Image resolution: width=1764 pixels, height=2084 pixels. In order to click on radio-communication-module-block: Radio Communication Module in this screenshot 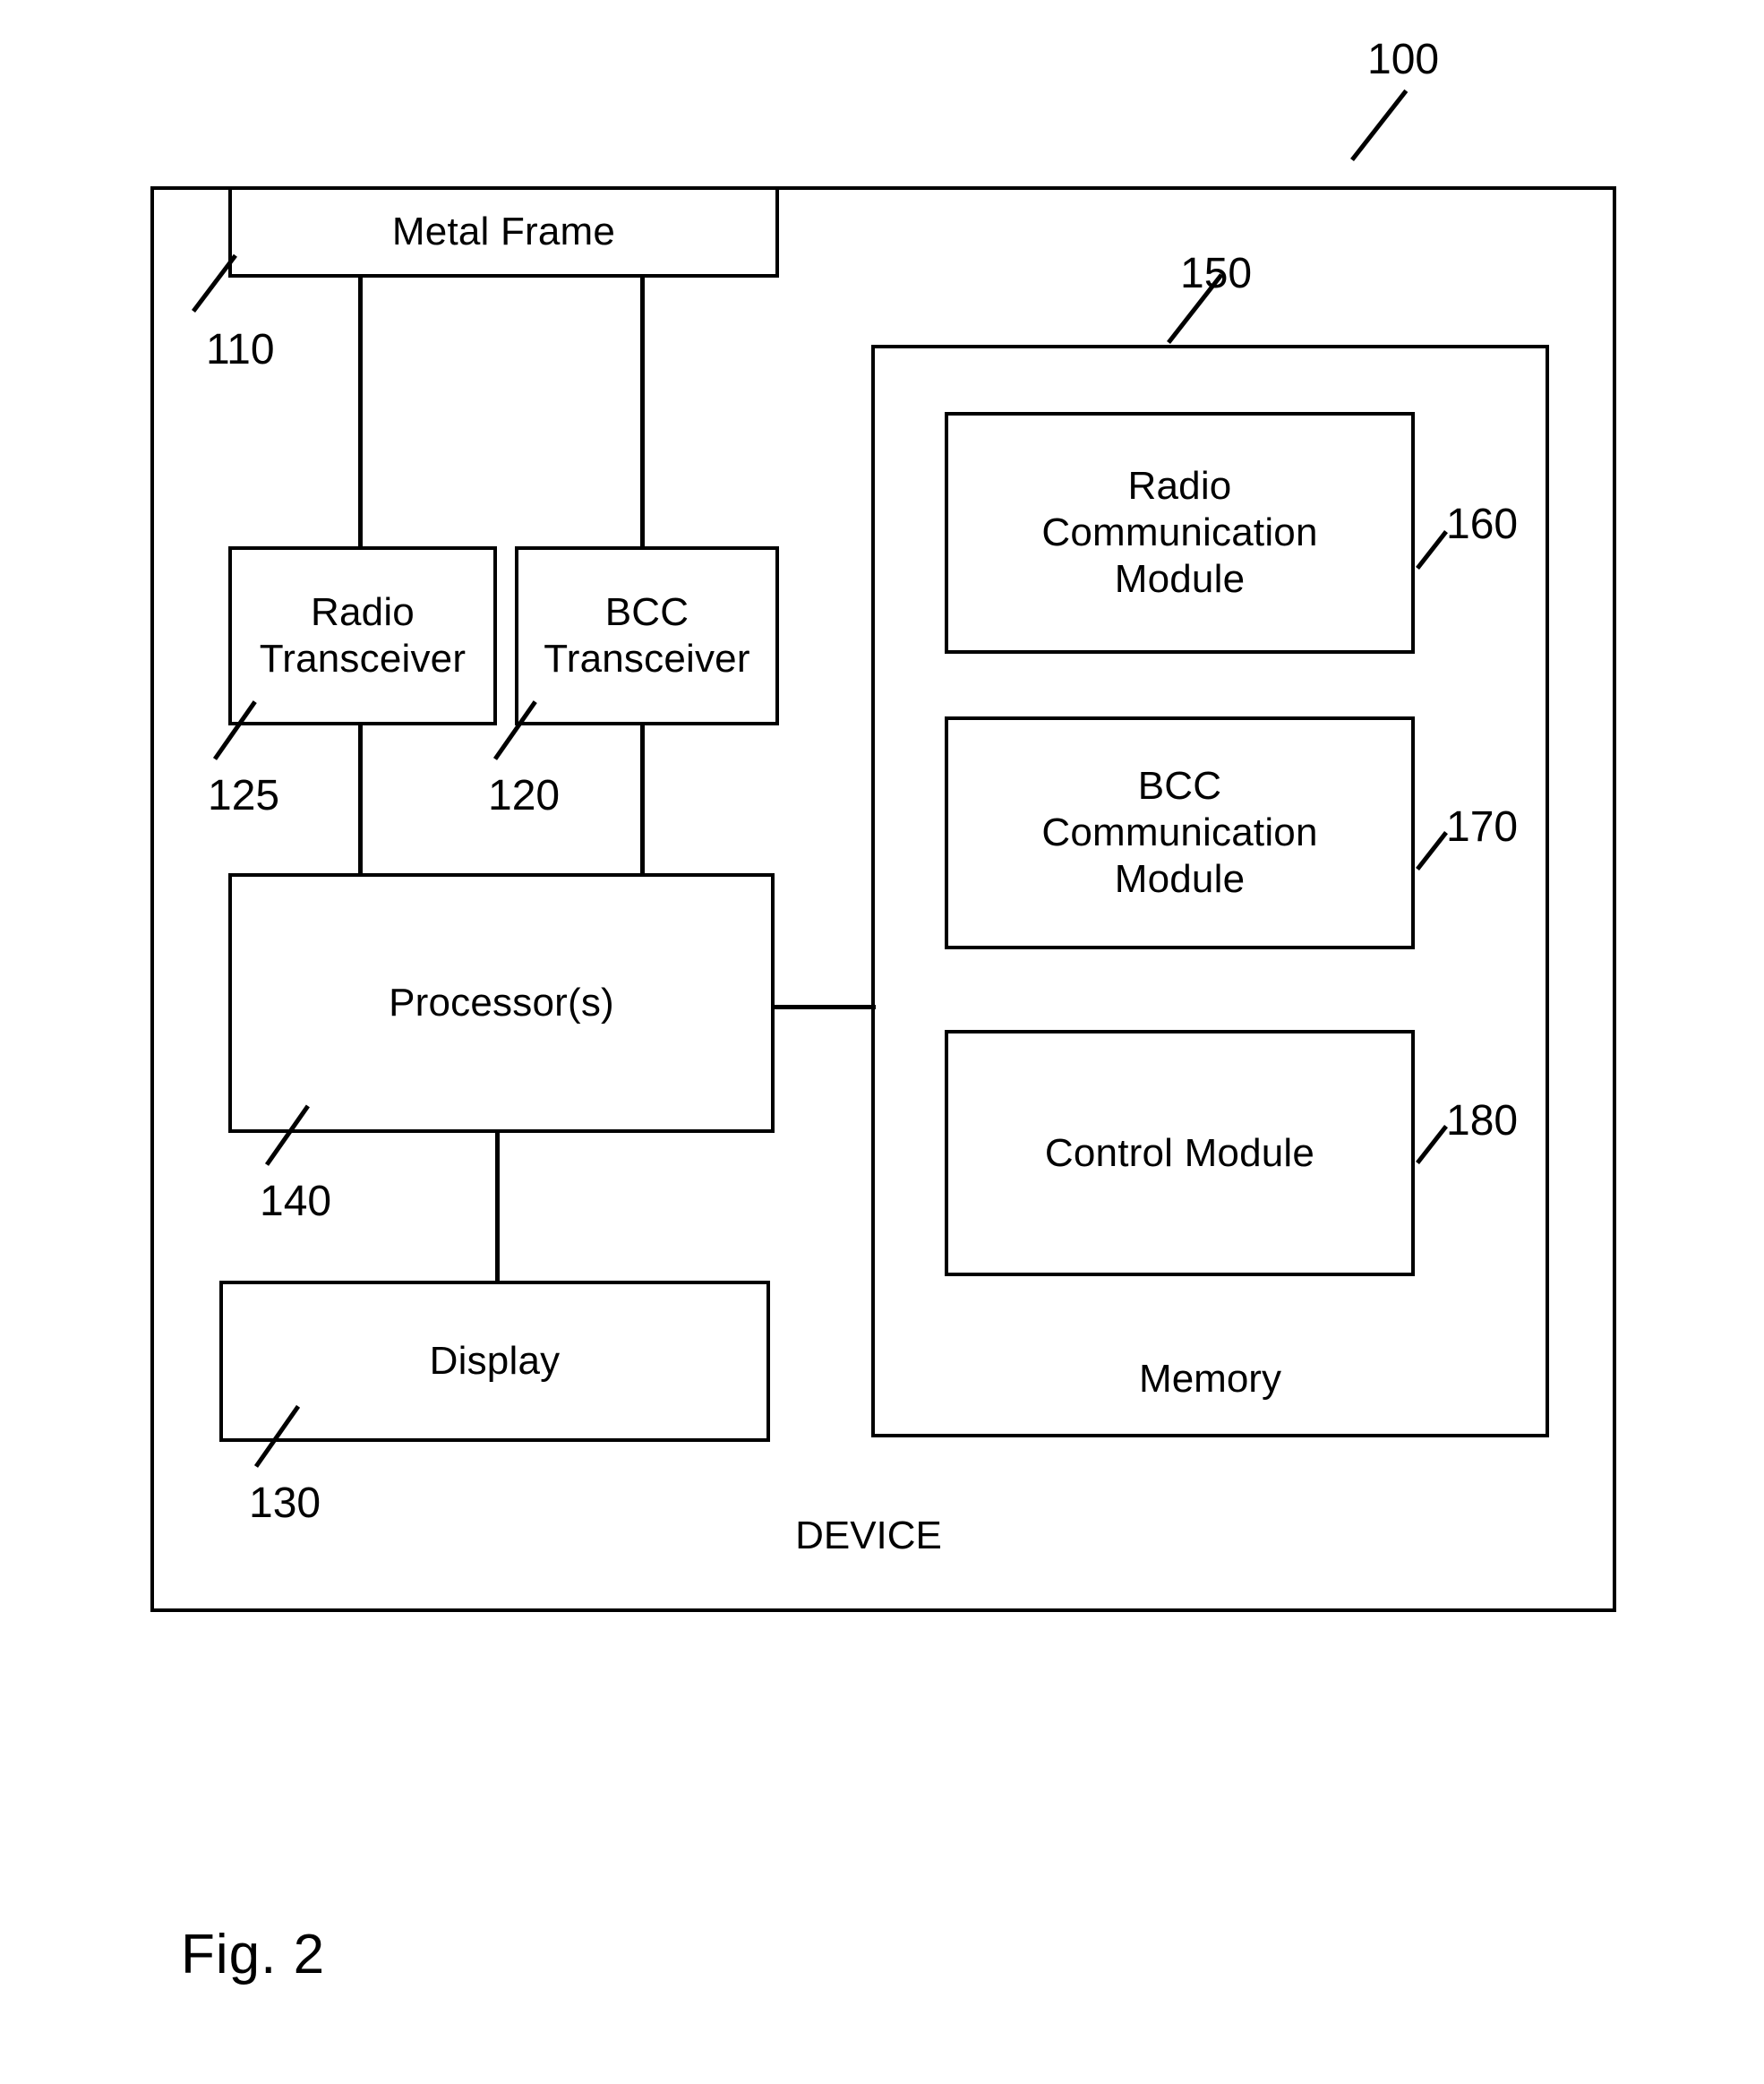, I will do `click(1180, 533)`.